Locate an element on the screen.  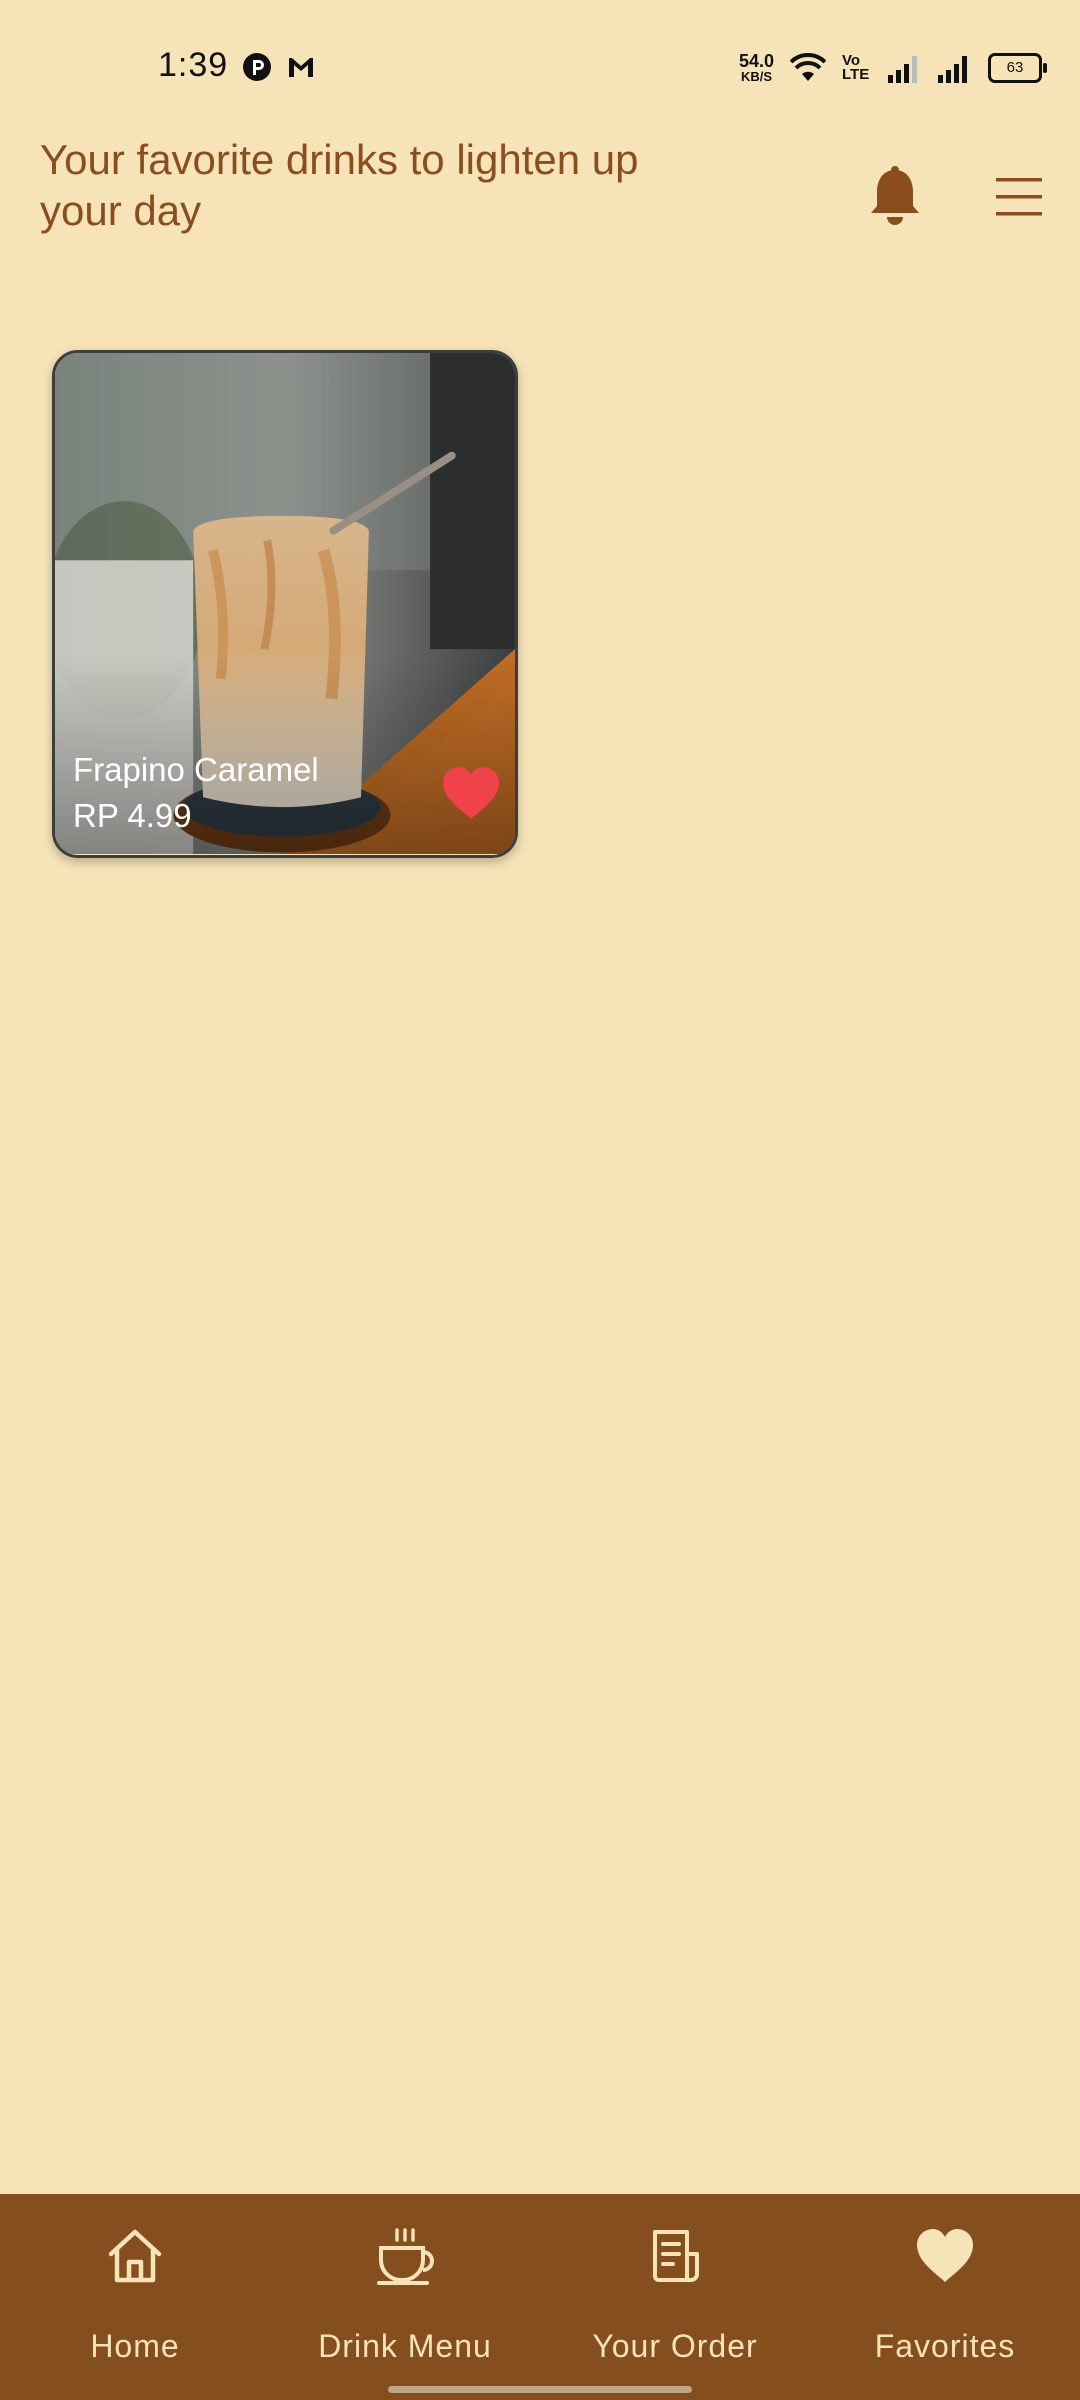
favorite-drink-card: Frapino Caramel RP 4.99 is located at coordinates (285, 604).